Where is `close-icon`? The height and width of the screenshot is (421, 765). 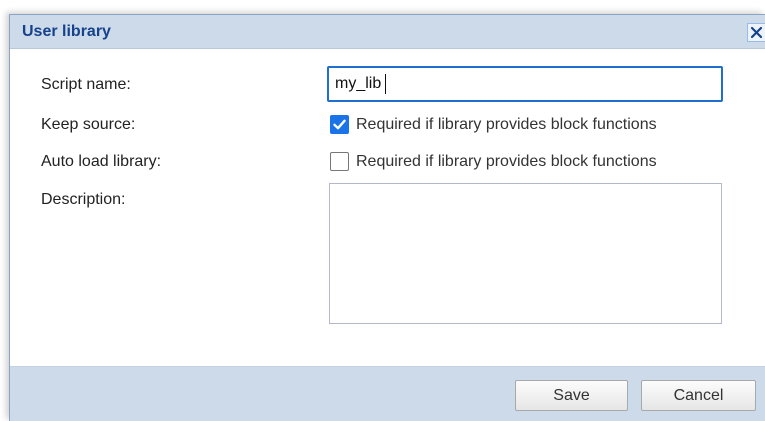 close-icon is located at coordinates (756, 32).